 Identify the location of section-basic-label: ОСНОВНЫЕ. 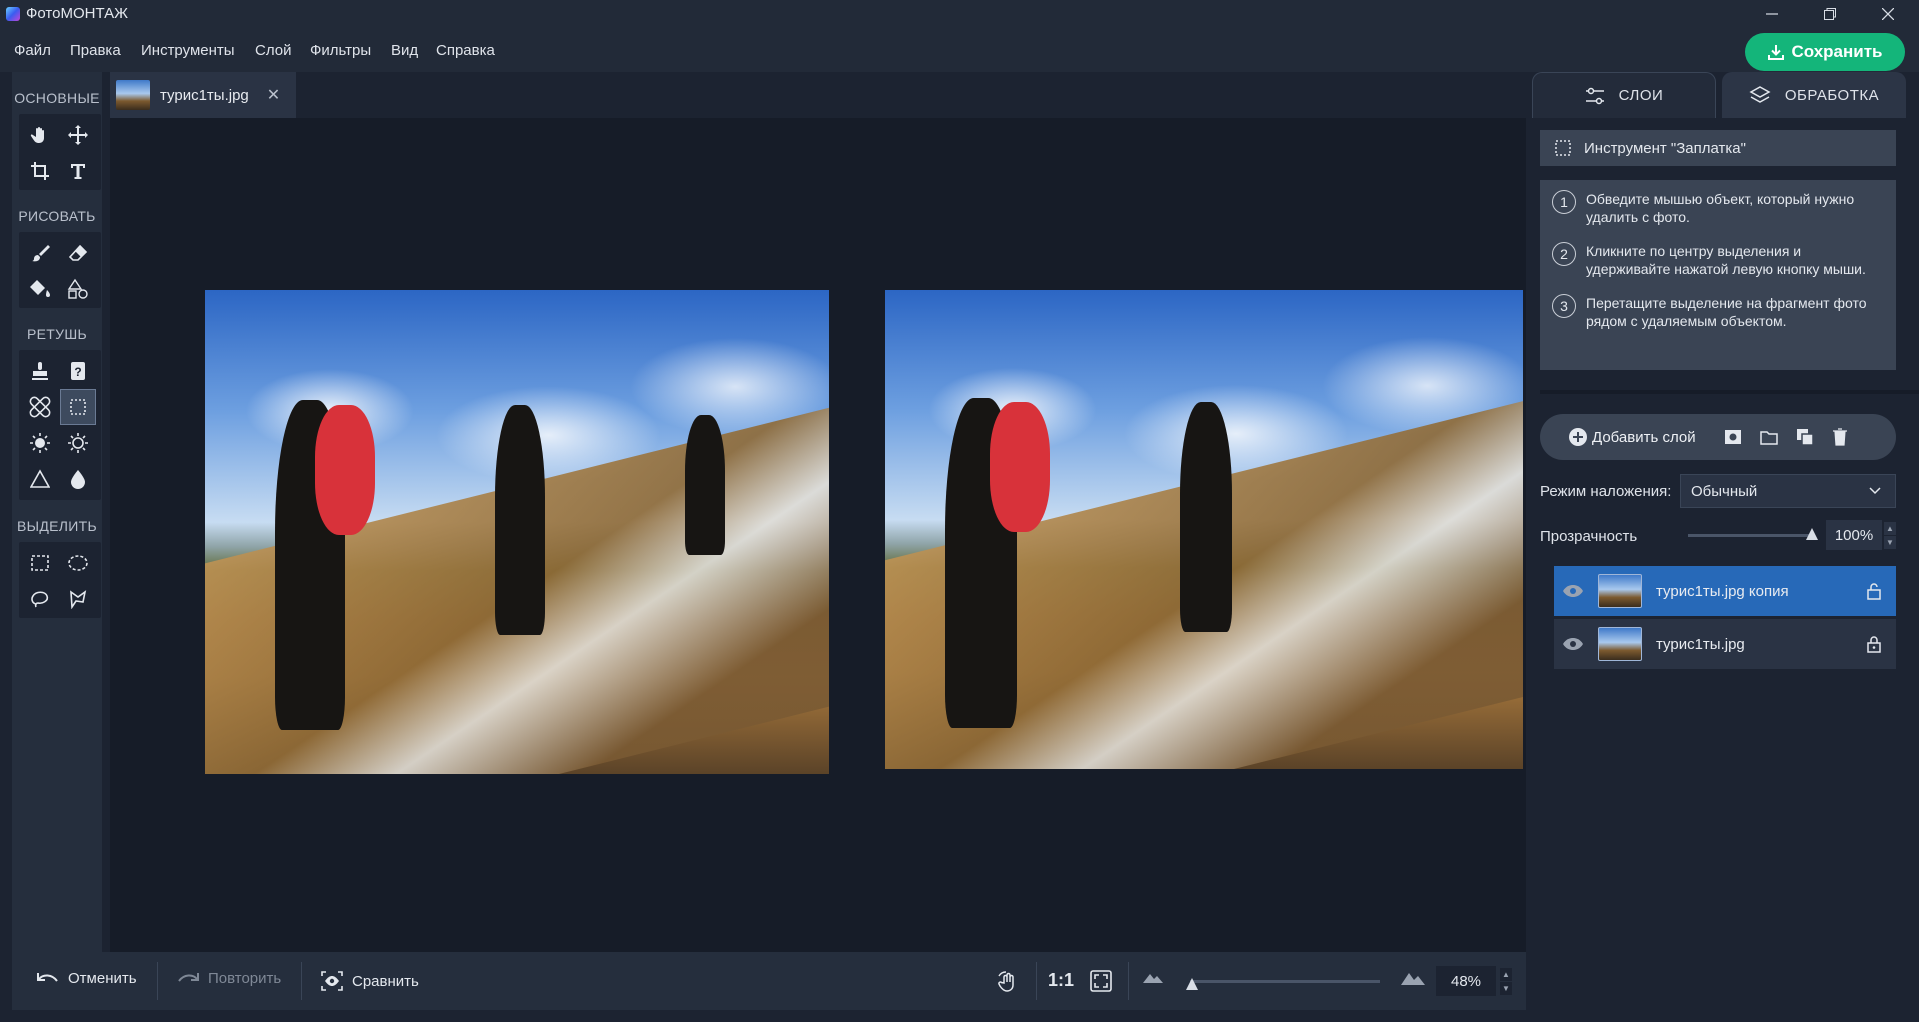
(57, 98).